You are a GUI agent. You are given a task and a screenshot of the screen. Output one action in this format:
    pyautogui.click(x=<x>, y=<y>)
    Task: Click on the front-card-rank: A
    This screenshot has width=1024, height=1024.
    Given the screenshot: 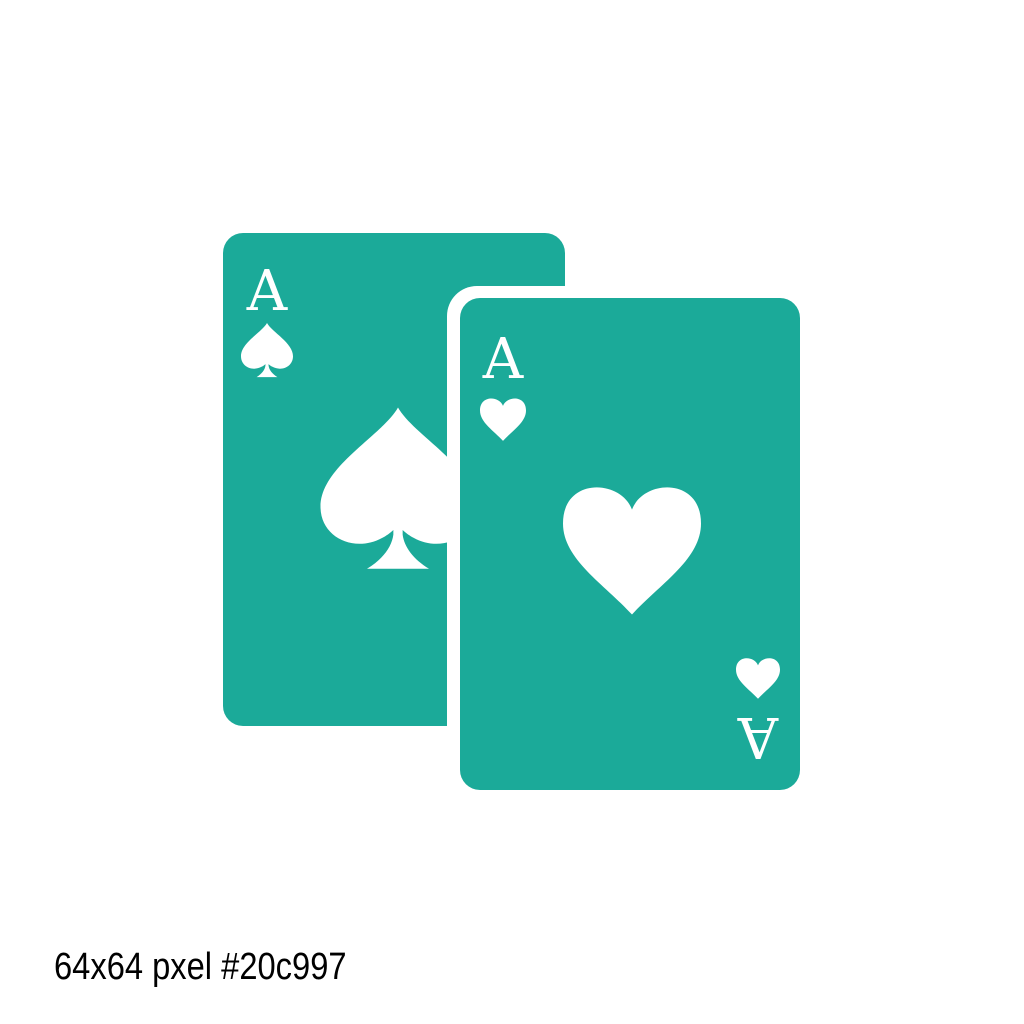 What is the action you would take?
    pyautogui.click(x=503, y=359)
    